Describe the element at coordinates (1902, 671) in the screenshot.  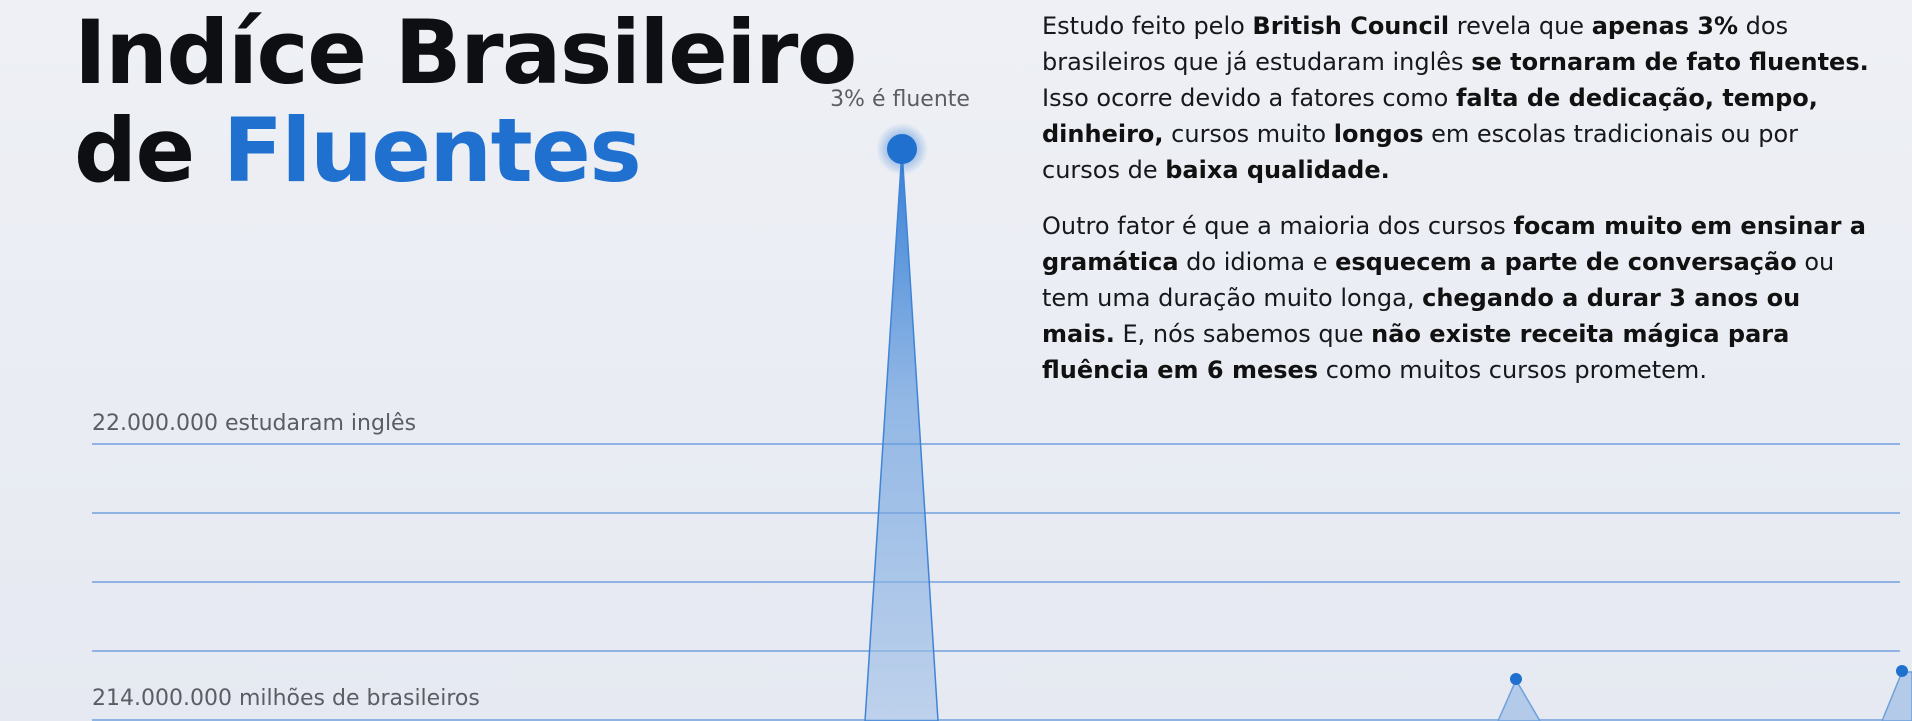
I see `peak-small-2-marker` at that location.